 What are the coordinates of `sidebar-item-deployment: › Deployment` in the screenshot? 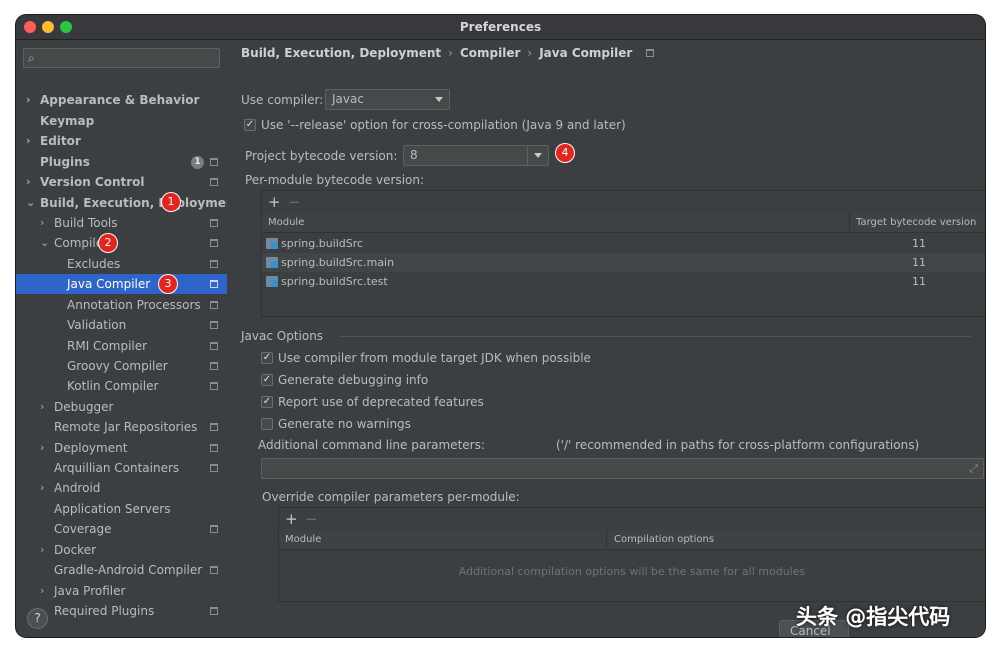 It's located at (121, 448).